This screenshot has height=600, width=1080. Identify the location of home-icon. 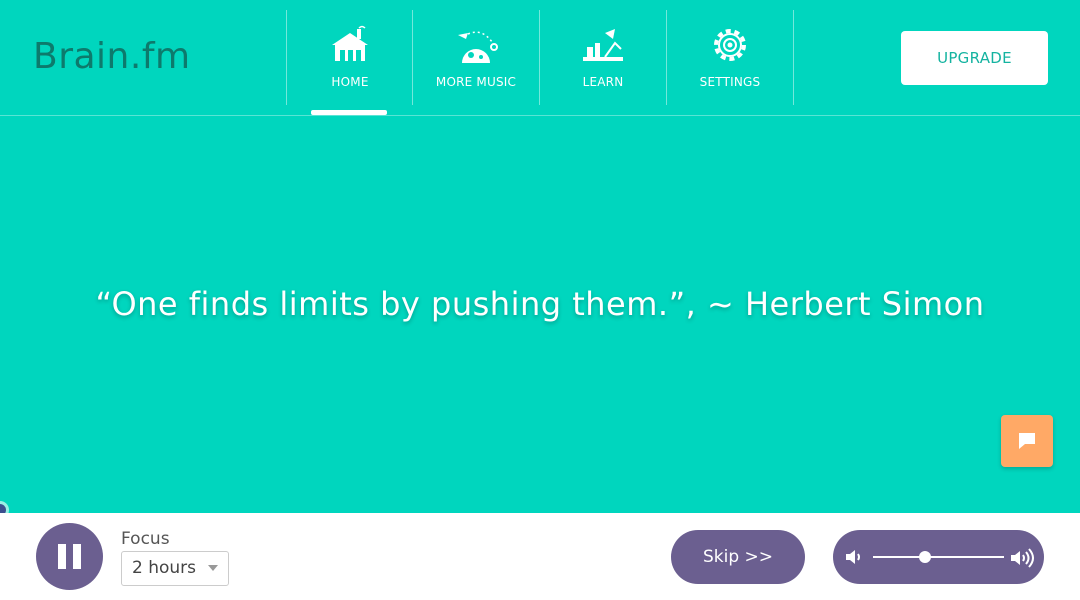
(350, 43).